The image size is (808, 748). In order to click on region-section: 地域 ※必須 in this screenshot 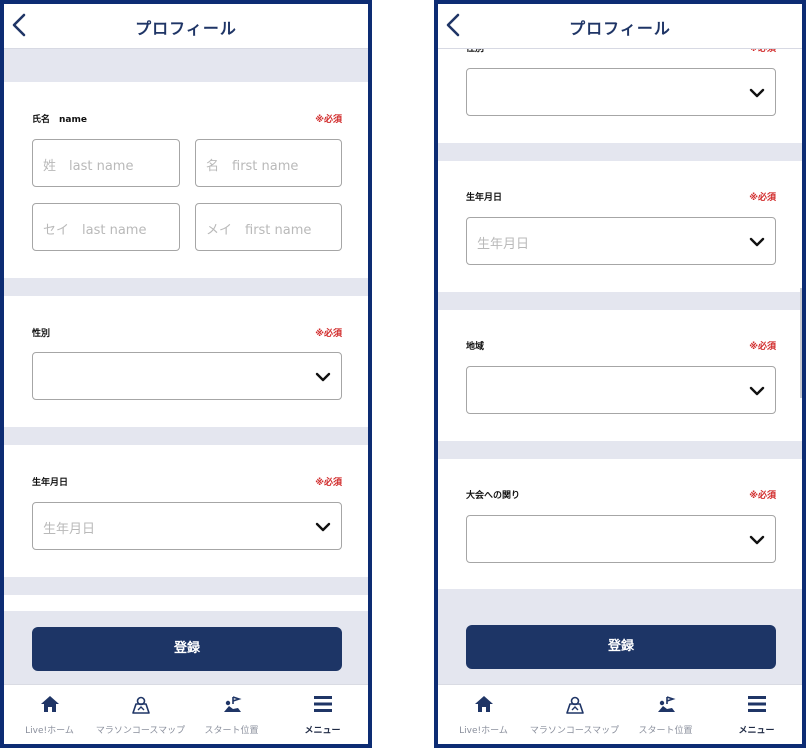, I will do `click(620, 375)`.